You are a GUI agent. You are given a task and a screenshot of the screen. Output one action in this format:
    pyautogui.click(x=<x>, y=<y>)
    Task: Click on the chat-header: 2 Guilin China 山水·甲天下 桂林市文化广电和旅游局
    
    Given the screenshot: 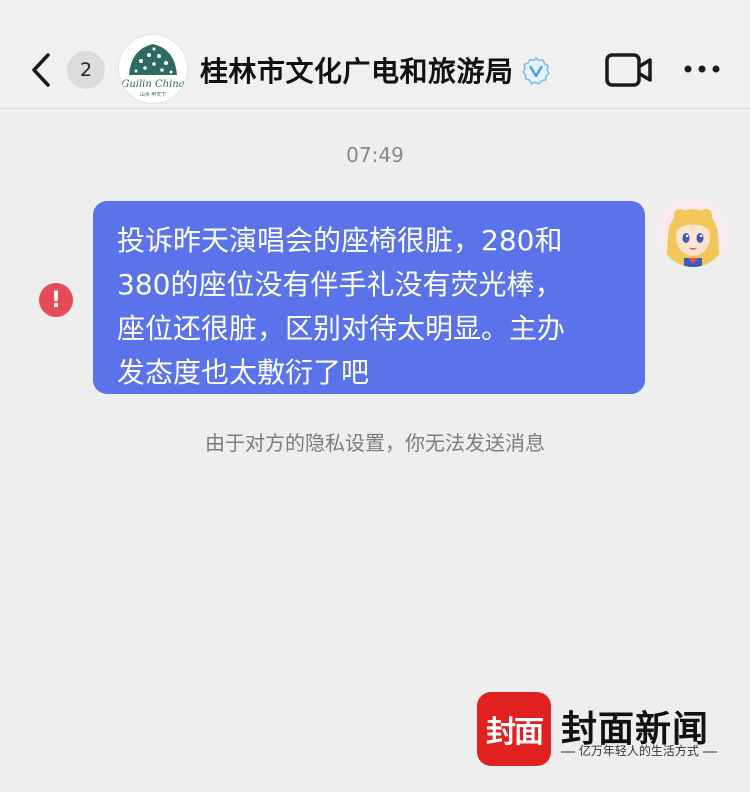 What is the action you would take?
    pyautogui.click(x=375, y=54)
    